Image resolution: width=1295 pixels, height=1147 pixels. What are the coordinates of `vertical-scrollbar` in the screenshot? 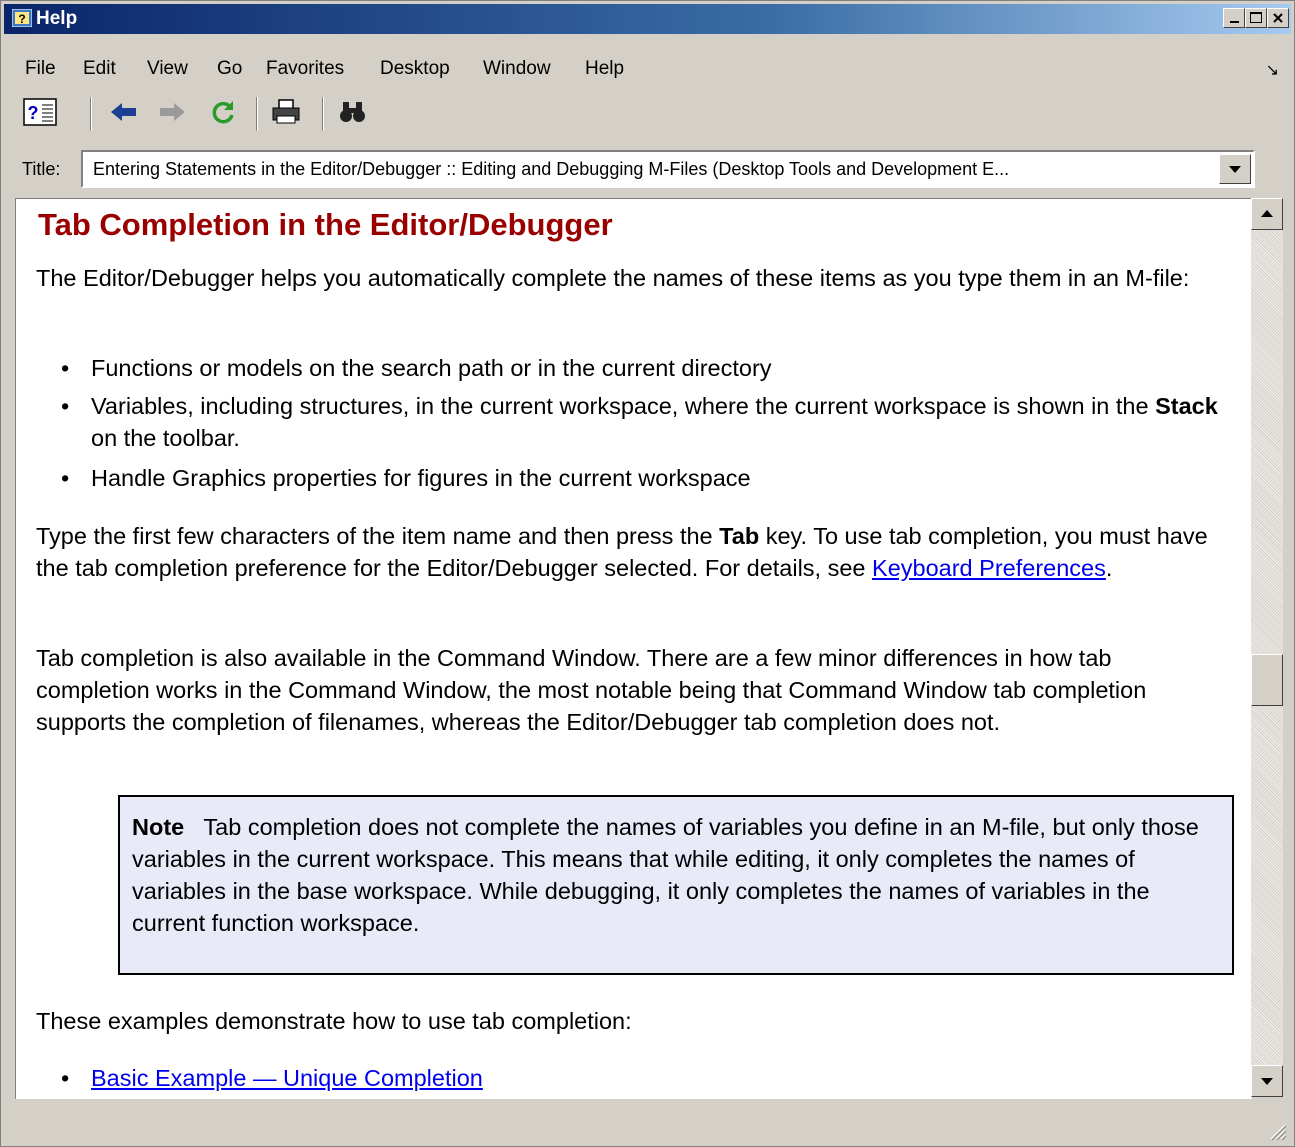 It's located at (1267, 647).